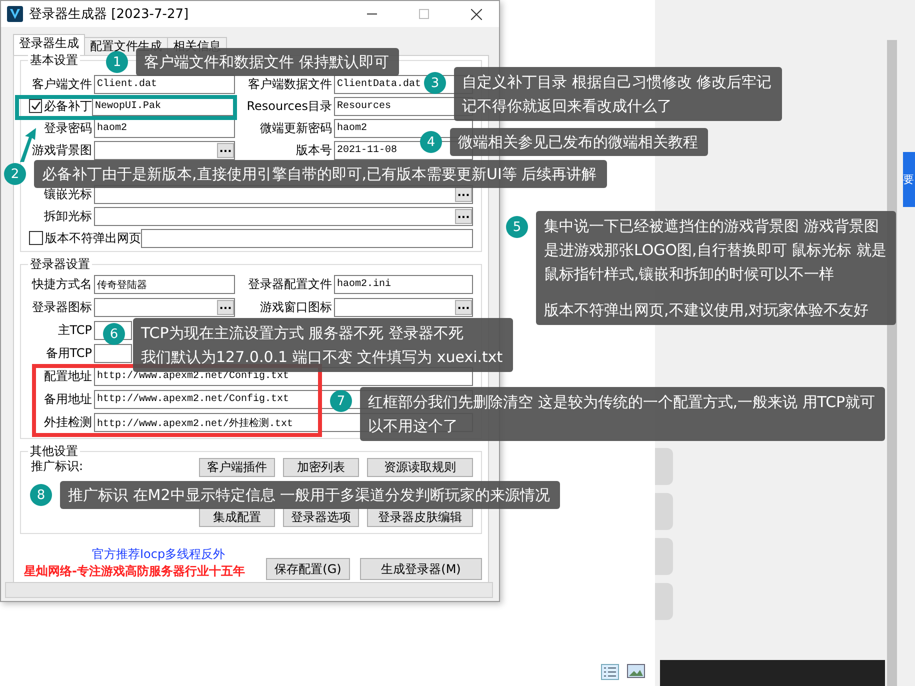 The height and width of the screenshot is (686, 915). Describe the element at coordinates (62, 84) in the screenshot. I see `field-label: 客户端文件` at that location.